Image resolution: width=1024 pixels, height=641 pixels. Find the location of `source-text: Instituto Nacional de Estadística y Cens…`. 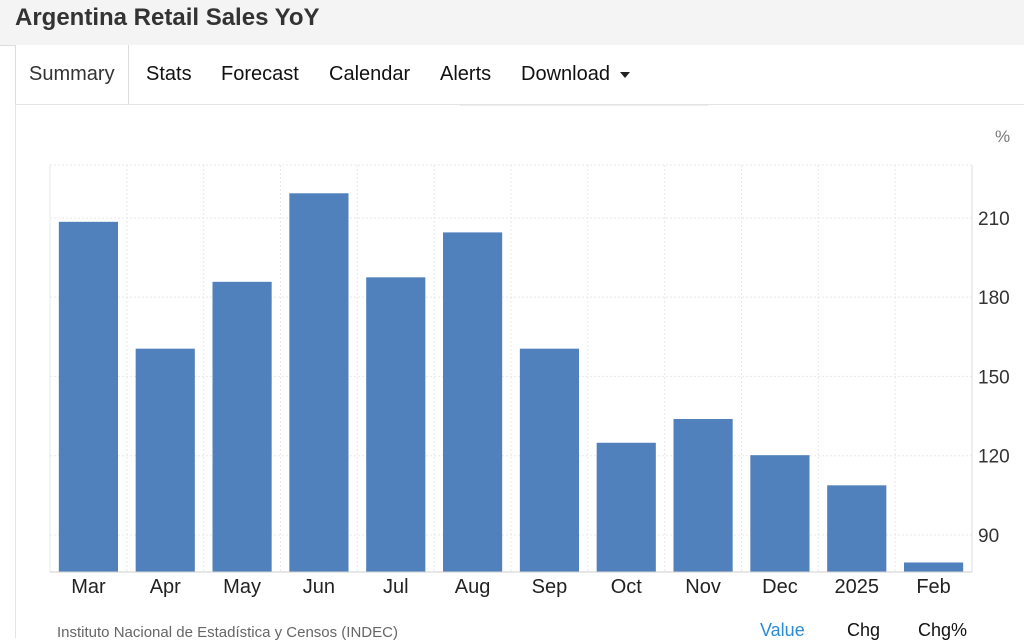

source-text: Instituto Nacional de Estadística y Cens… is located at coordinates (227, 632).